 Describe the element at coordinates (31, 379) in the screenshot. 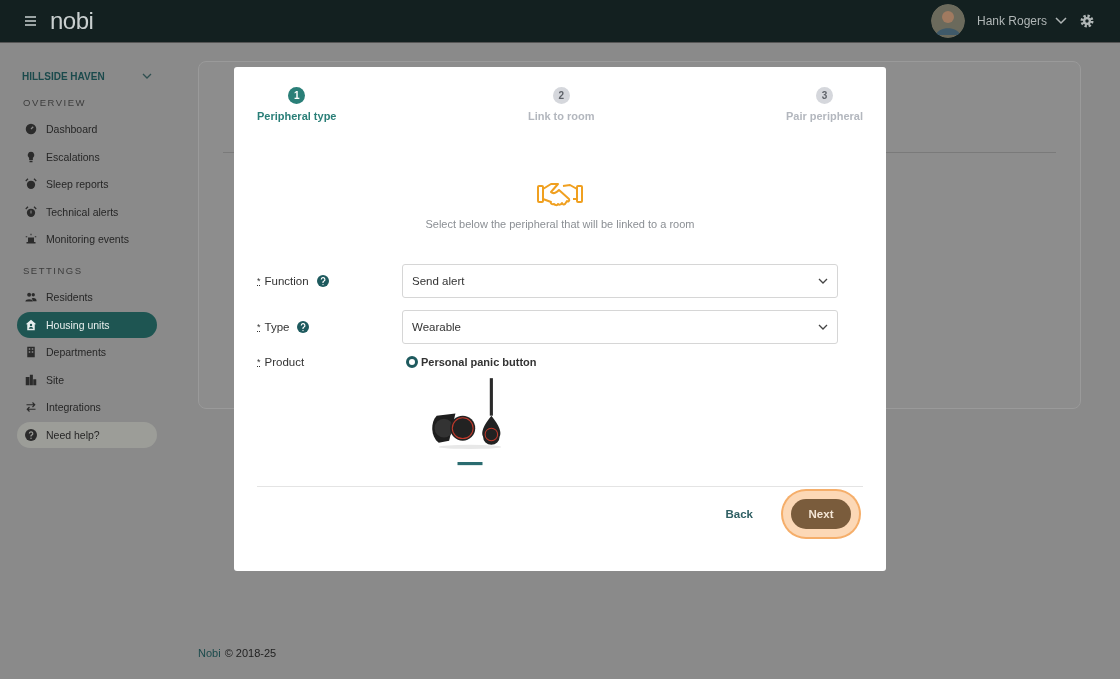

I see `city-icon` at that location.